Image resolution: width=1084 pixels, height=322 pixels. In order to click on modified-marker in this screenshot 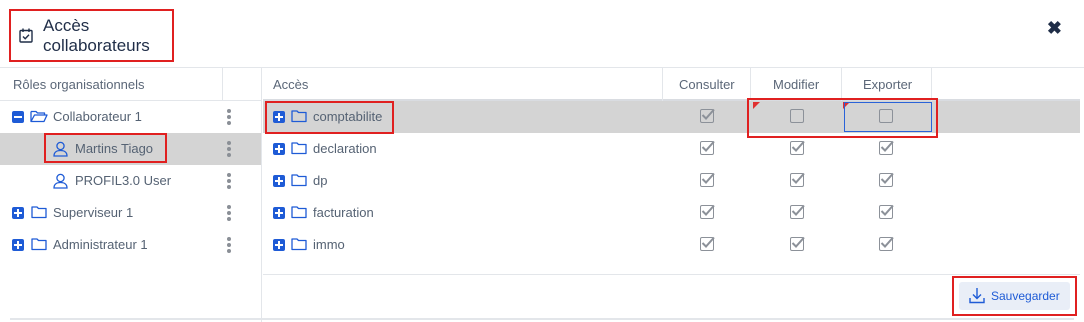, I will do `click(756, 105)`.